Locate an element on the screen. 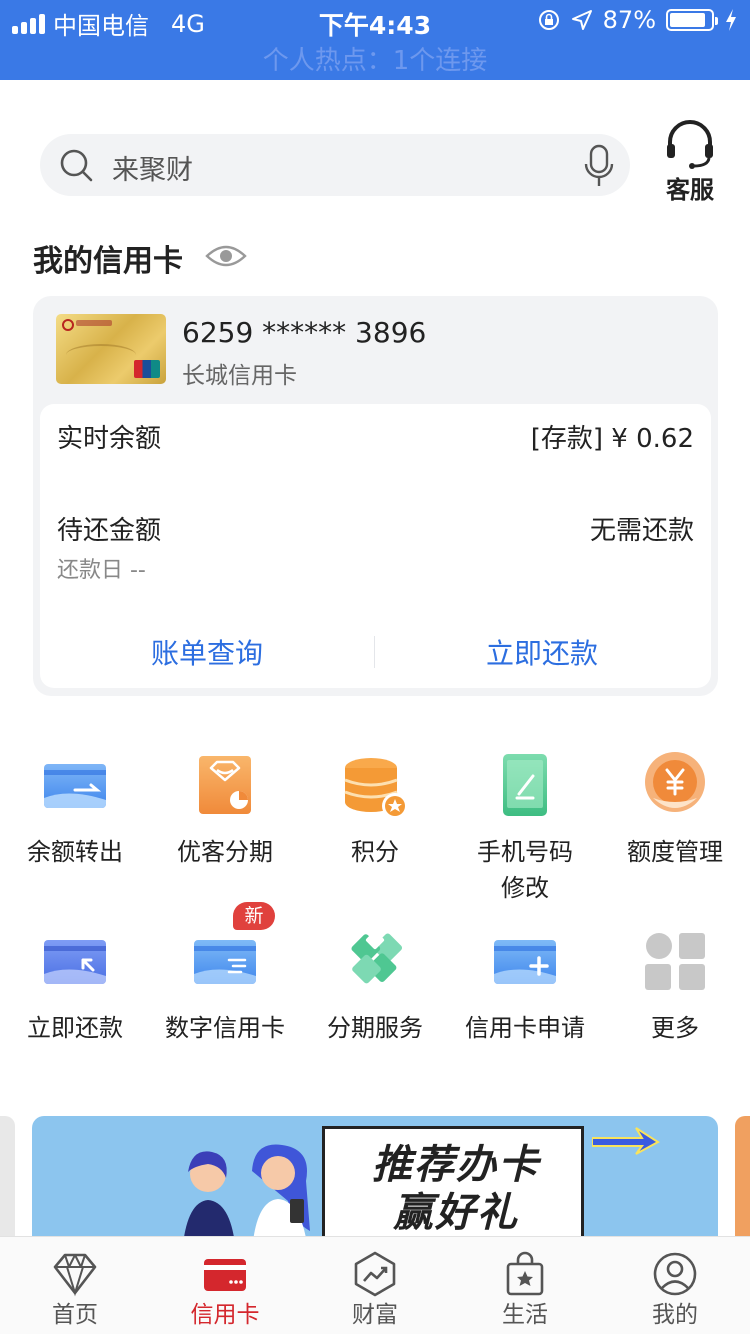  bill-query-button: 账单查询 is located at coordinates (207, 652).